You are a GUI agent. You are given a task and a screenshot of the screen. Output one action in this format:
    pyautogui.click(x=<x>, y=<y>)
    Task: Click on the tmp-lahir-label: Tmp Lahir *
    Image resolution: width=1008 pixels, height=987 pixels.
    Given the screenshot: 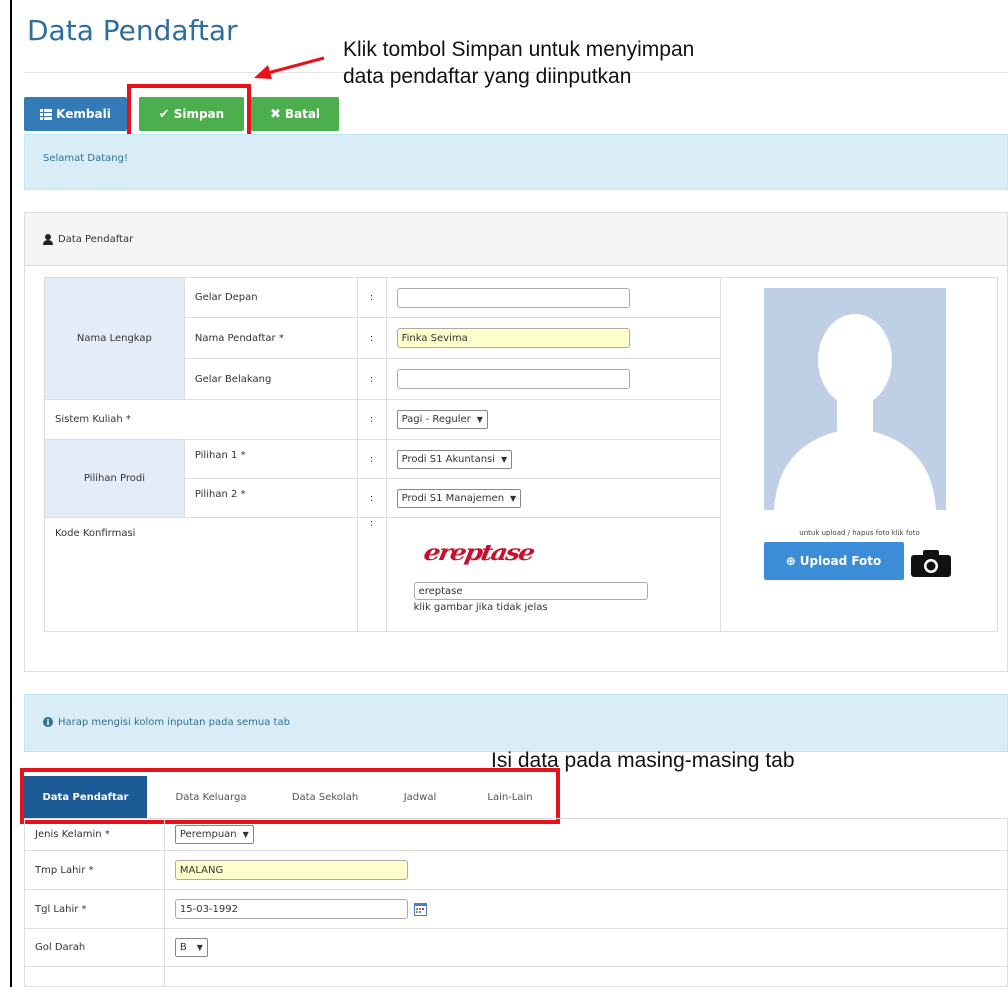 What is the action you would take?
    pyautogui.click(x=94, y=870)
    